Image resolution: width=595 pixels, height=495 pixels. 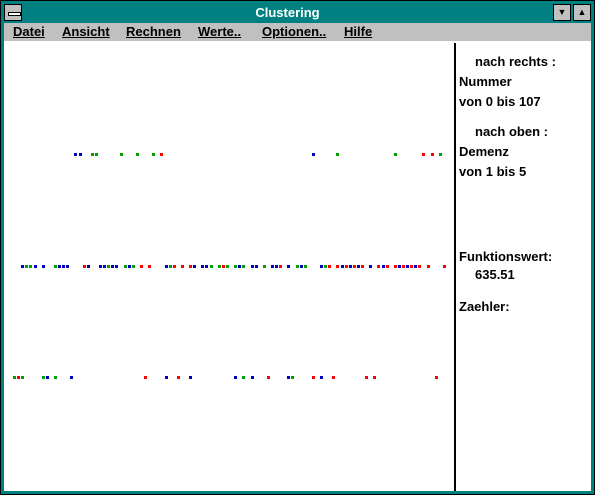 What do you see at coordinates (515, 61) in the screenshot?
I see `x-axis-heading: nach rechts :` at bounding box center [515, 61].